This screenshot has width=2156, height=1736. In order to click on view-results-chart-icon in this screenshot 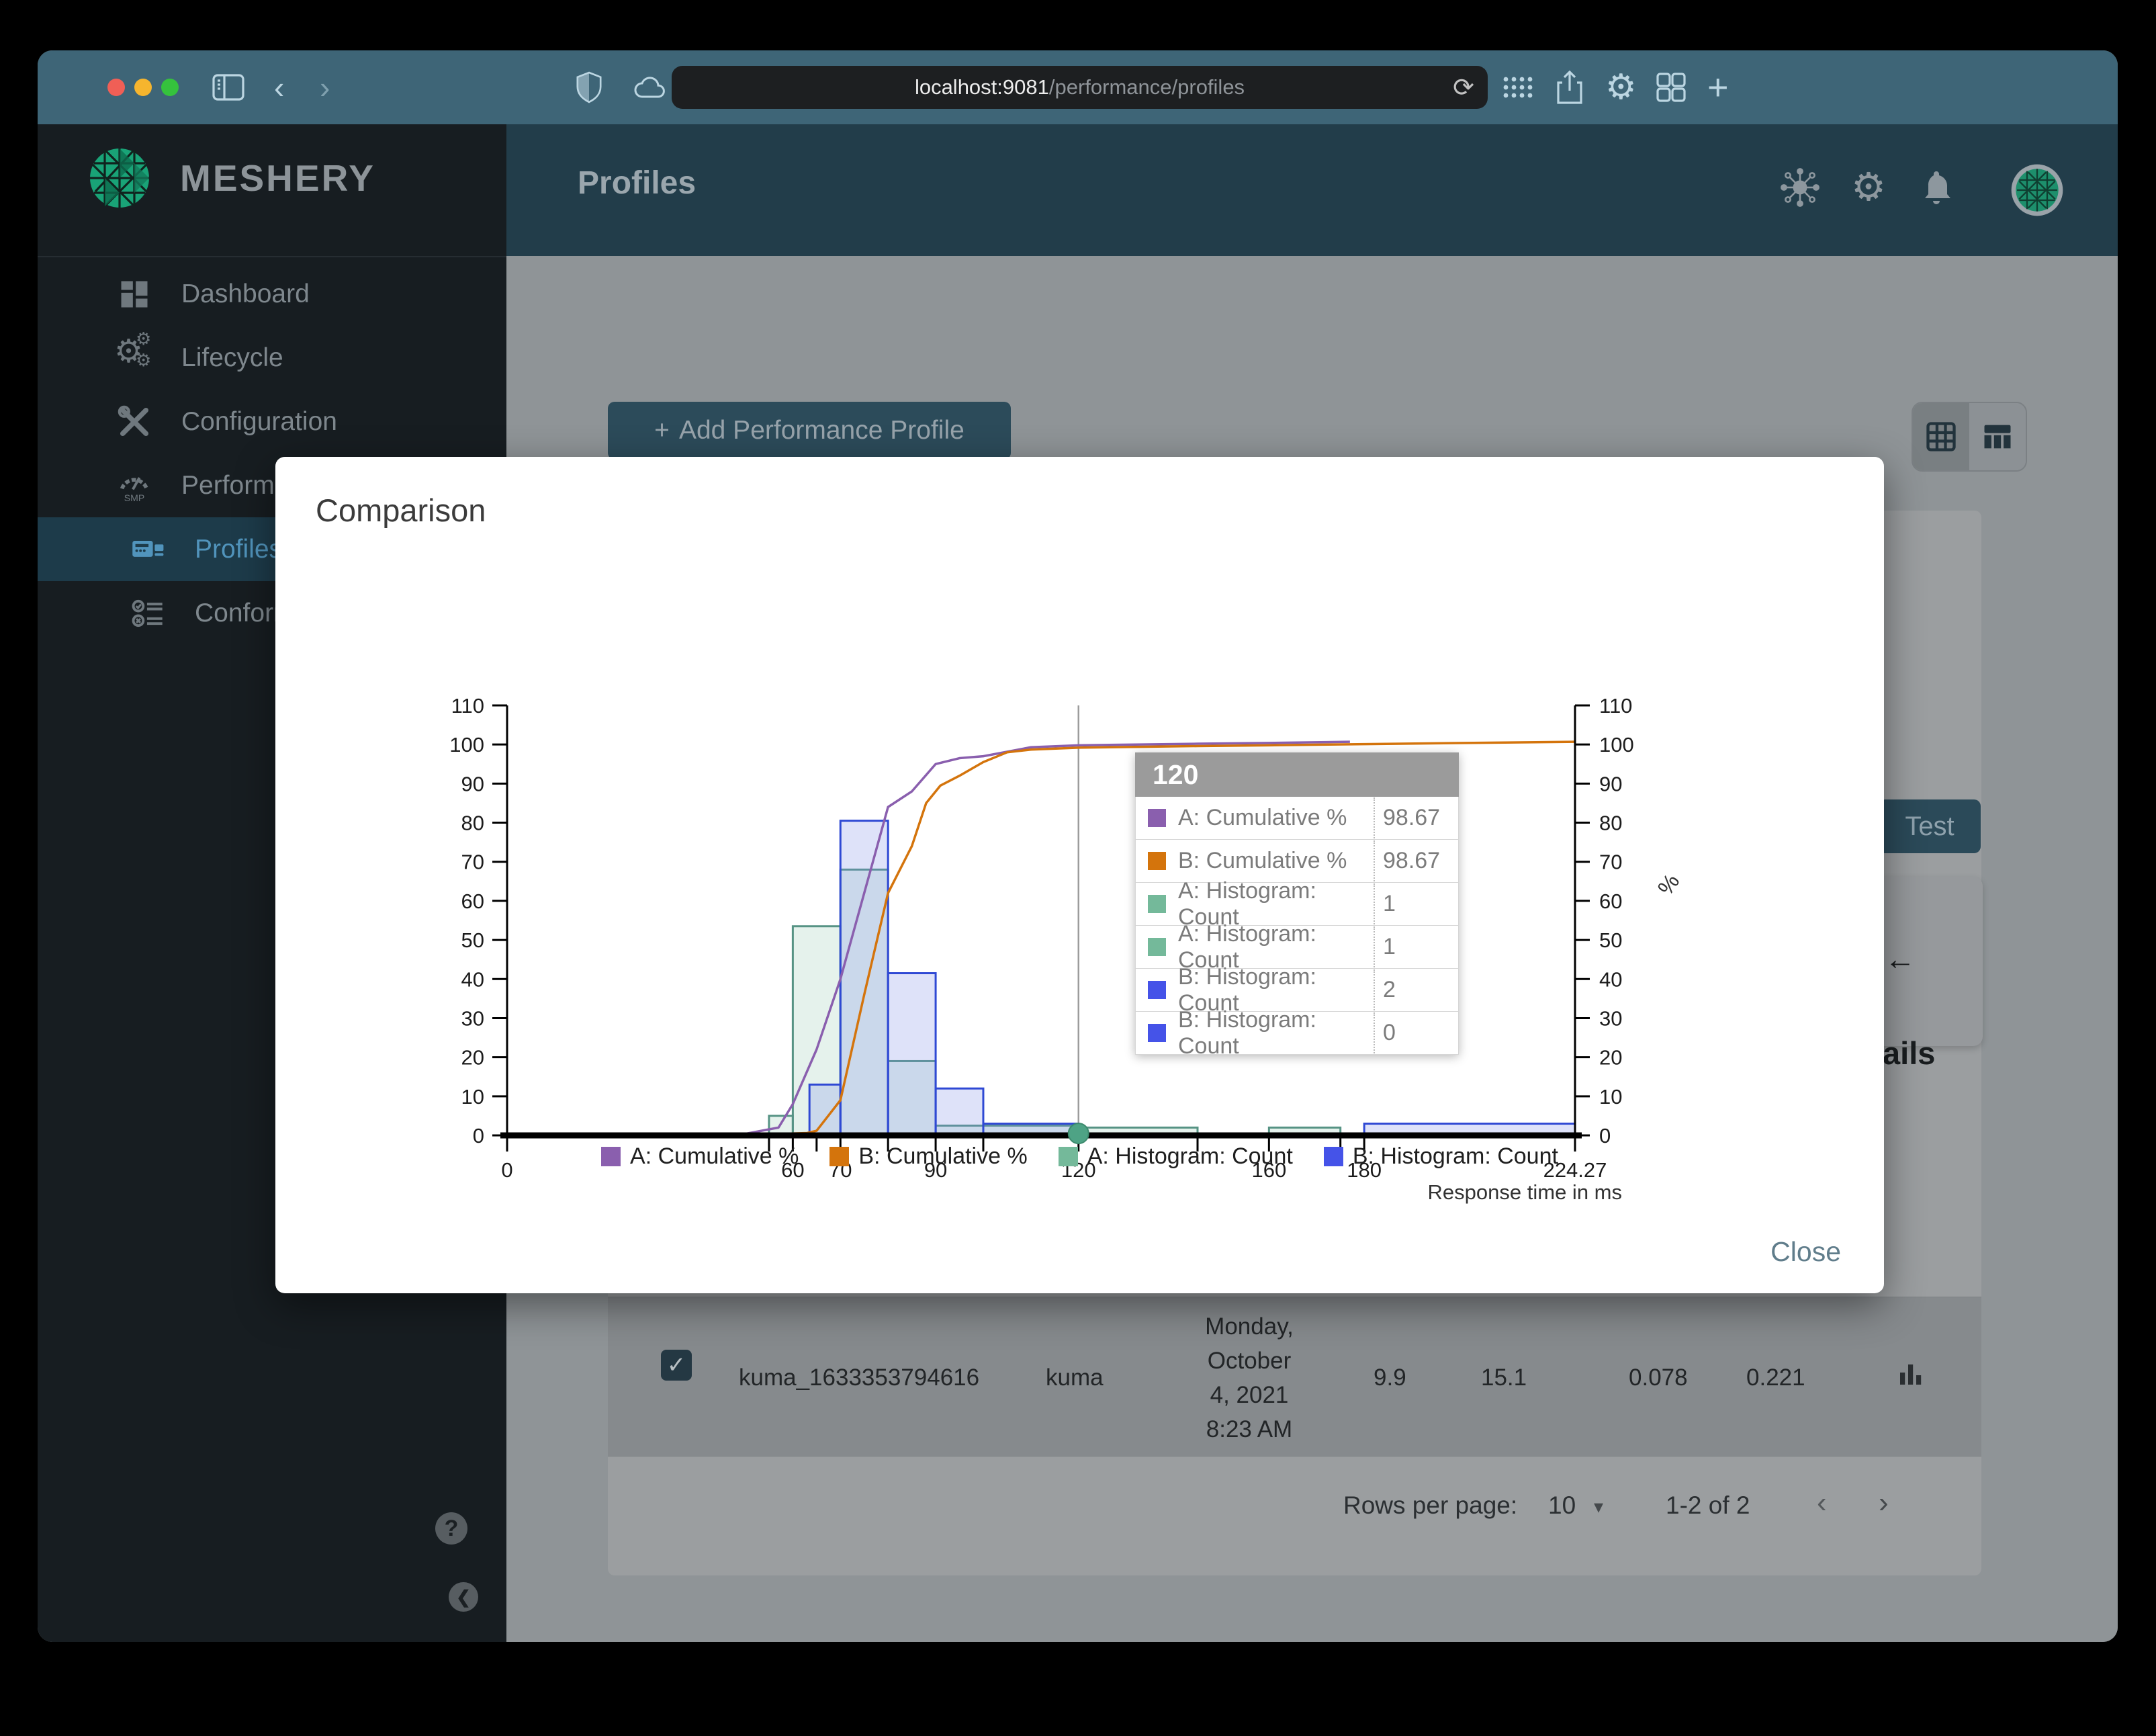, I will do `click(1911, 1375)`.